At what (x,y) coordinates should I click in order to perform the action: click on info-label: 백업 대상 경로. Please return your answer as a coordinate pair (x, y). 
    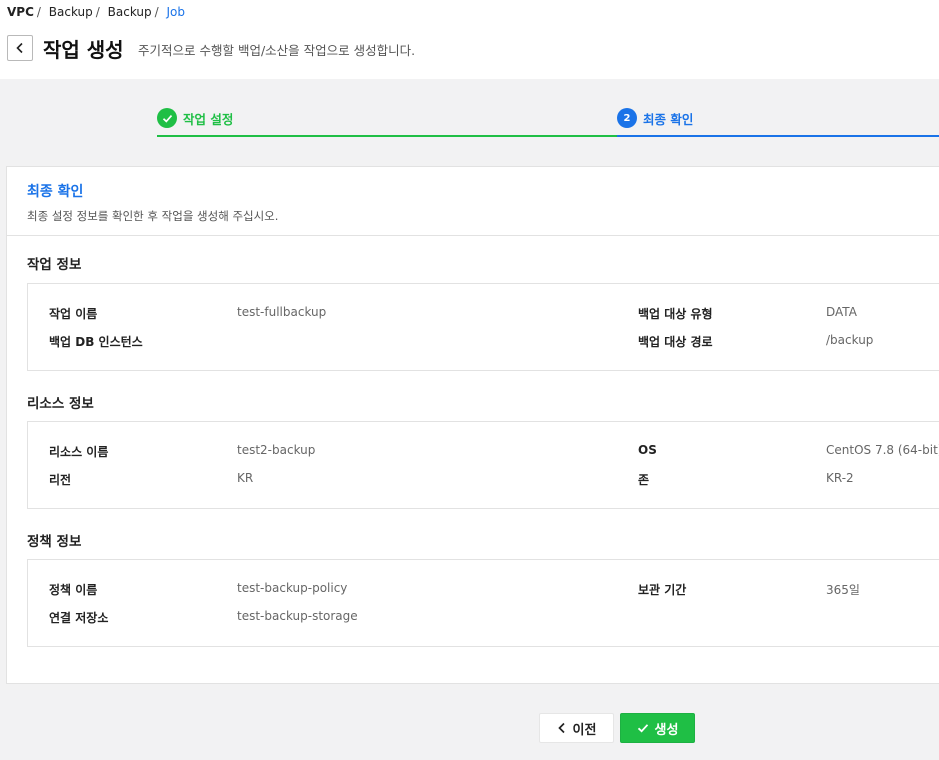
    Looking at the image, I should click on (675, 342).